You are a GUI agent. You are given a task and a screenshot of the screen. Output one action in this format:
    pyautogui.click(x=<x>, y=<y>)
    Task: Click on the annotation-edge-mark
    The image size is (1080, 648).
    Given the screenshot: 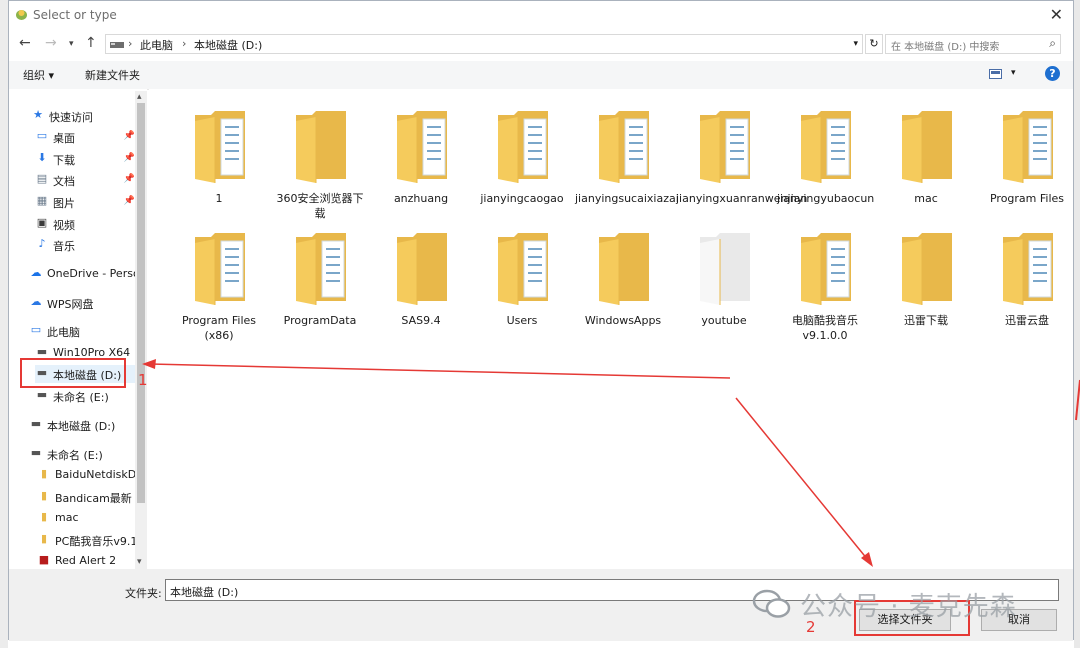 What is the action you would take?
    pyautogui.click(x=1077, y=400)
    